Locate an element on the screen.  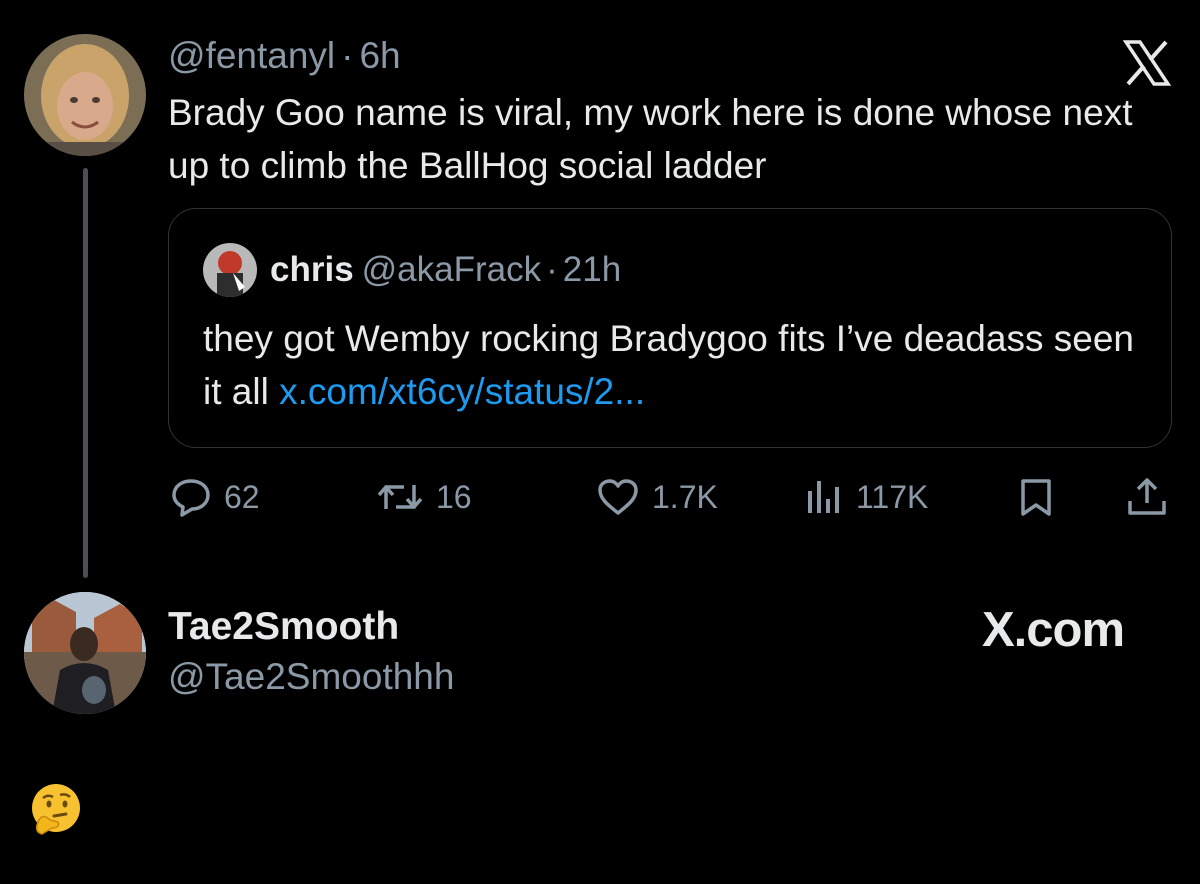
tweet-header: @fentanyl · 6h is located at coordinates (284, 56).